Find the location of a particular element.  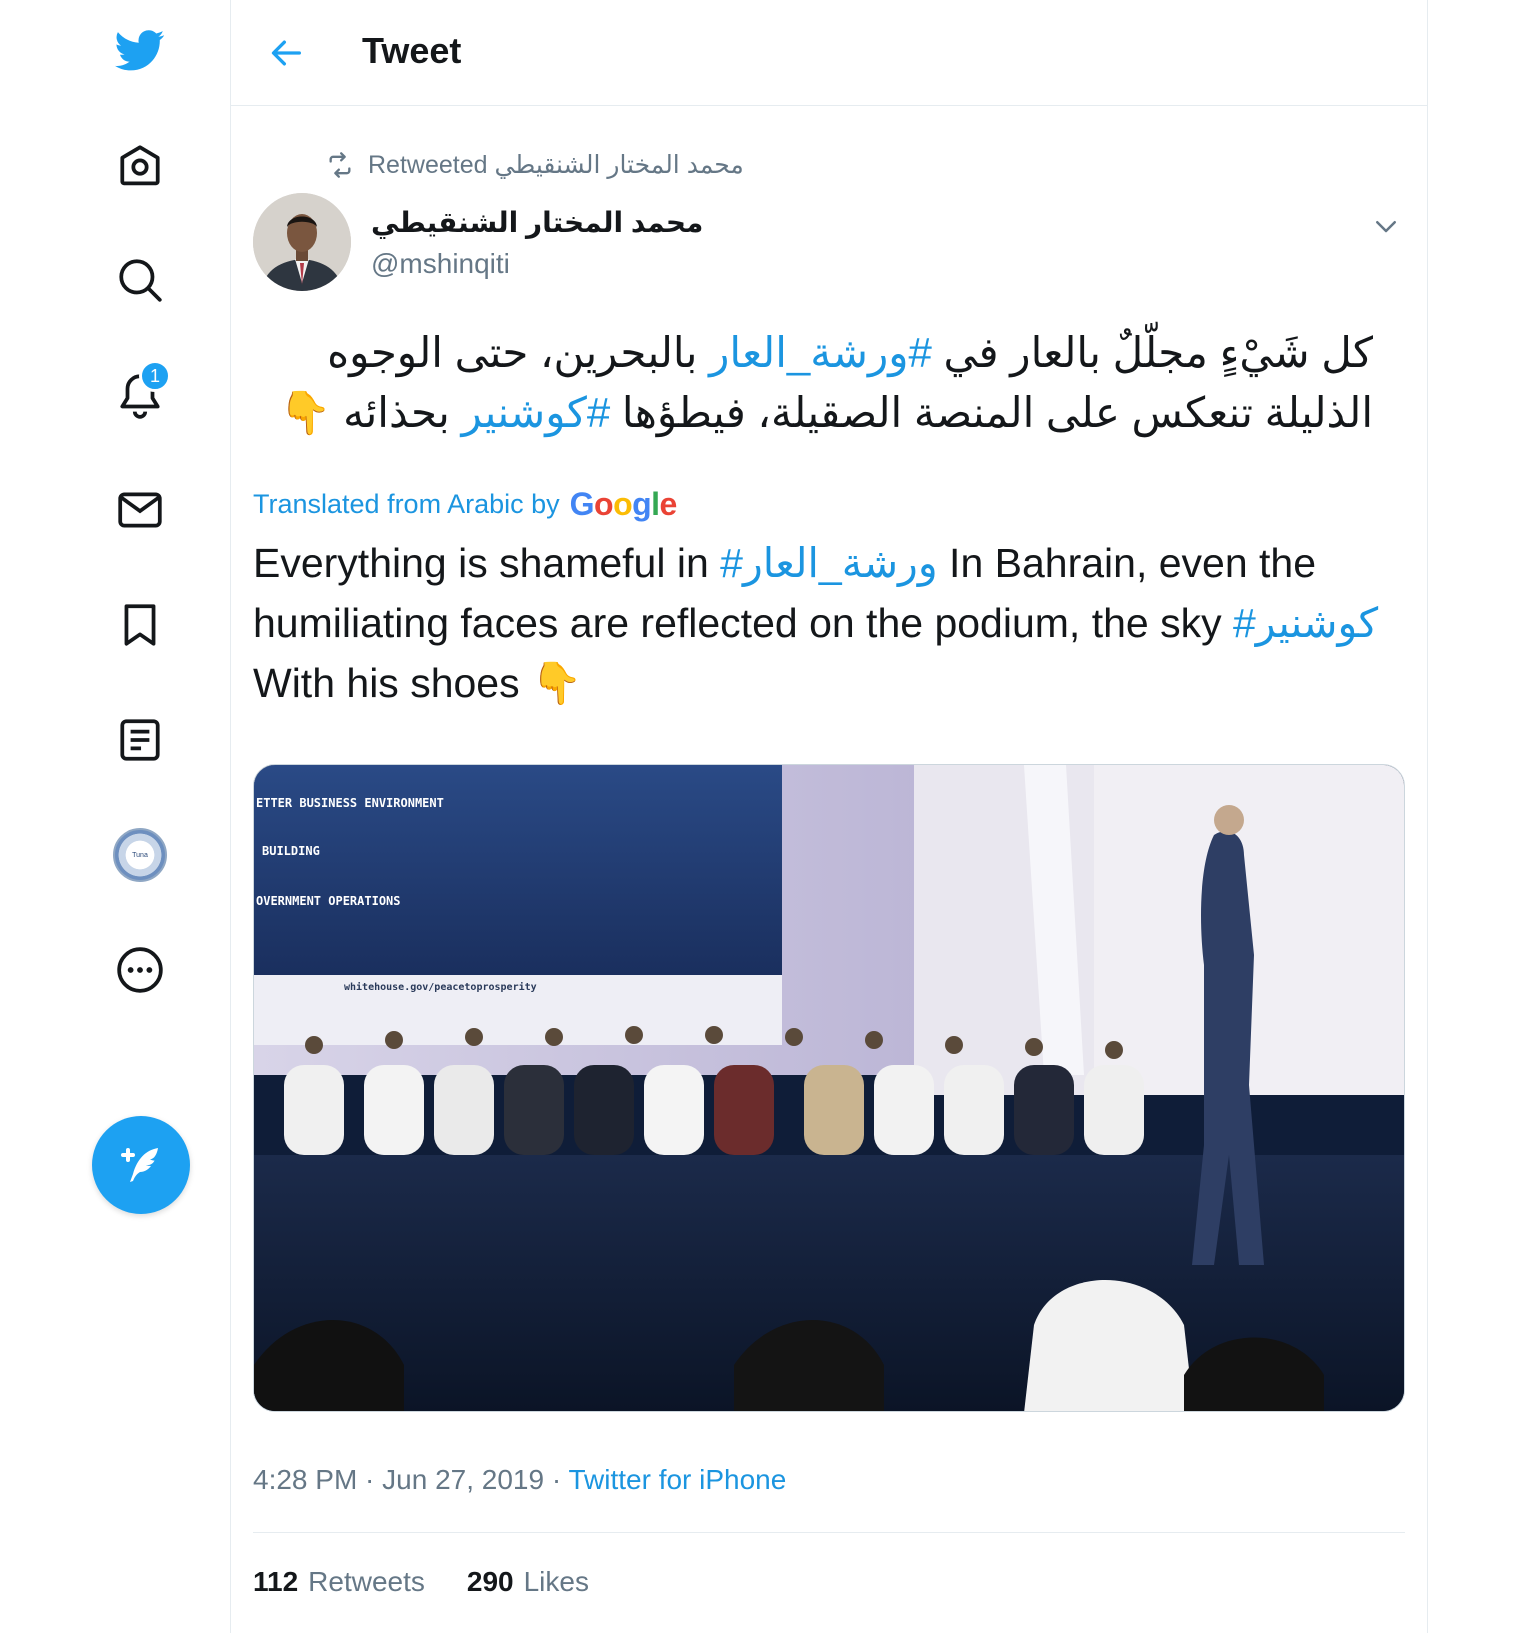

google-logo: Google is located at coordinates (623, 504).